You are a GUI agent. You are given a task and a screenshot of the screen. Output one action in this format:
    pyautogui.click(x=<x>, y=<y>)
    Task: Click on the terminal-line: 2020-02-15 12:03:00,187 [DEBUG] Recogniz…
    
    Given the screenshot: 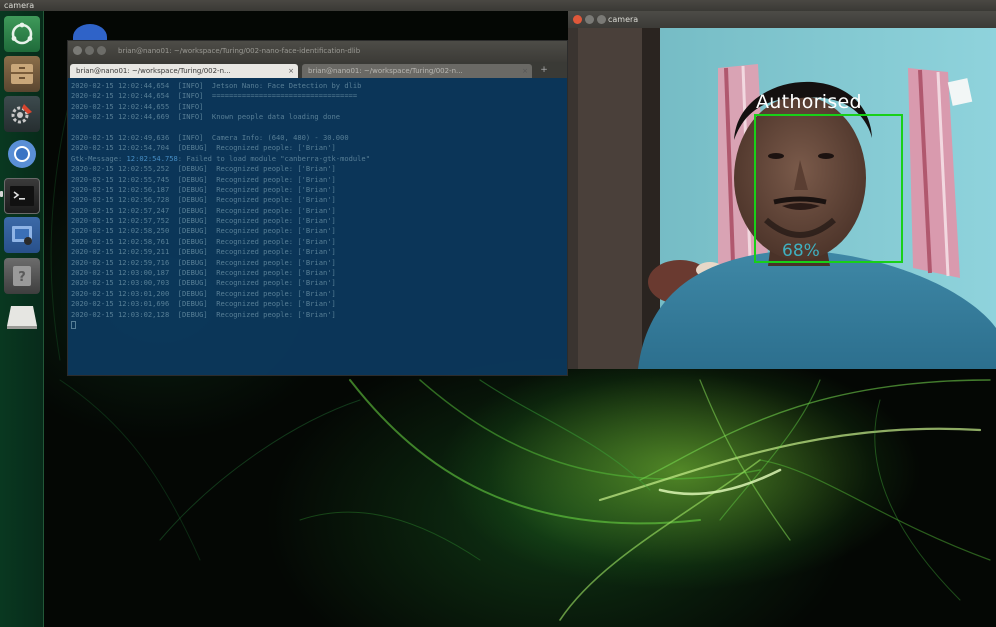 What is the action you would take?
    pyautogui.click(x=203, y=273)
    